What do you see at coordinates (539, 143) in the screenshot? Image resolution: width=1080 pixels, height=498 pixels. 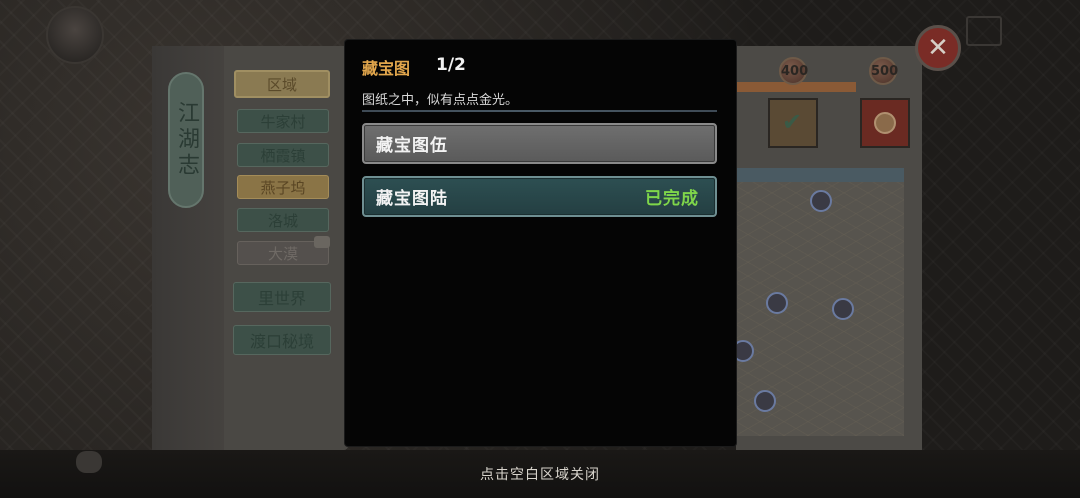 I see `treasure-map-item-5: 藏宝图伍` at bounding box center [539, 143].